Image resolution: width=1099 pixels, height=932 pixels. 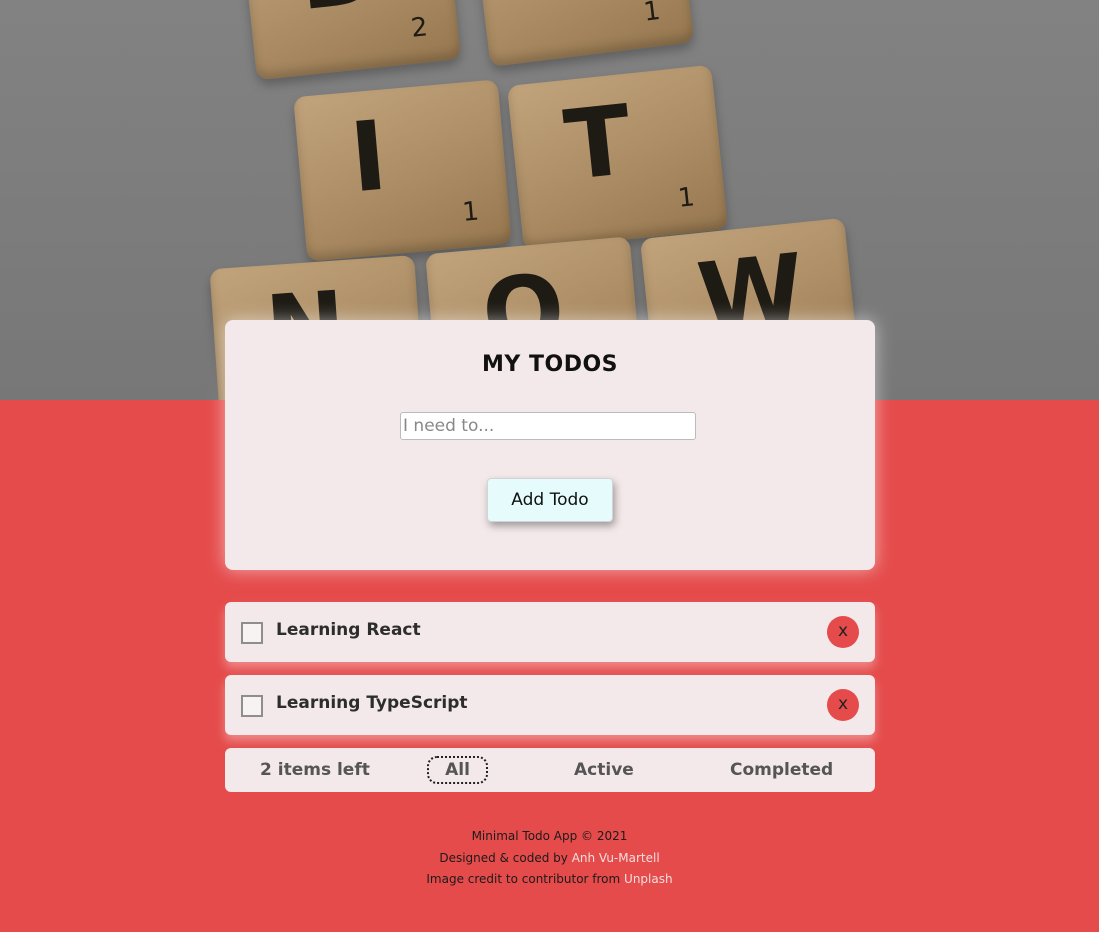 What do you see at coordinates (616, 858) in the screenshot?
I see `author-link: Anh Vu-Martell` at bounding box center [616, 858].